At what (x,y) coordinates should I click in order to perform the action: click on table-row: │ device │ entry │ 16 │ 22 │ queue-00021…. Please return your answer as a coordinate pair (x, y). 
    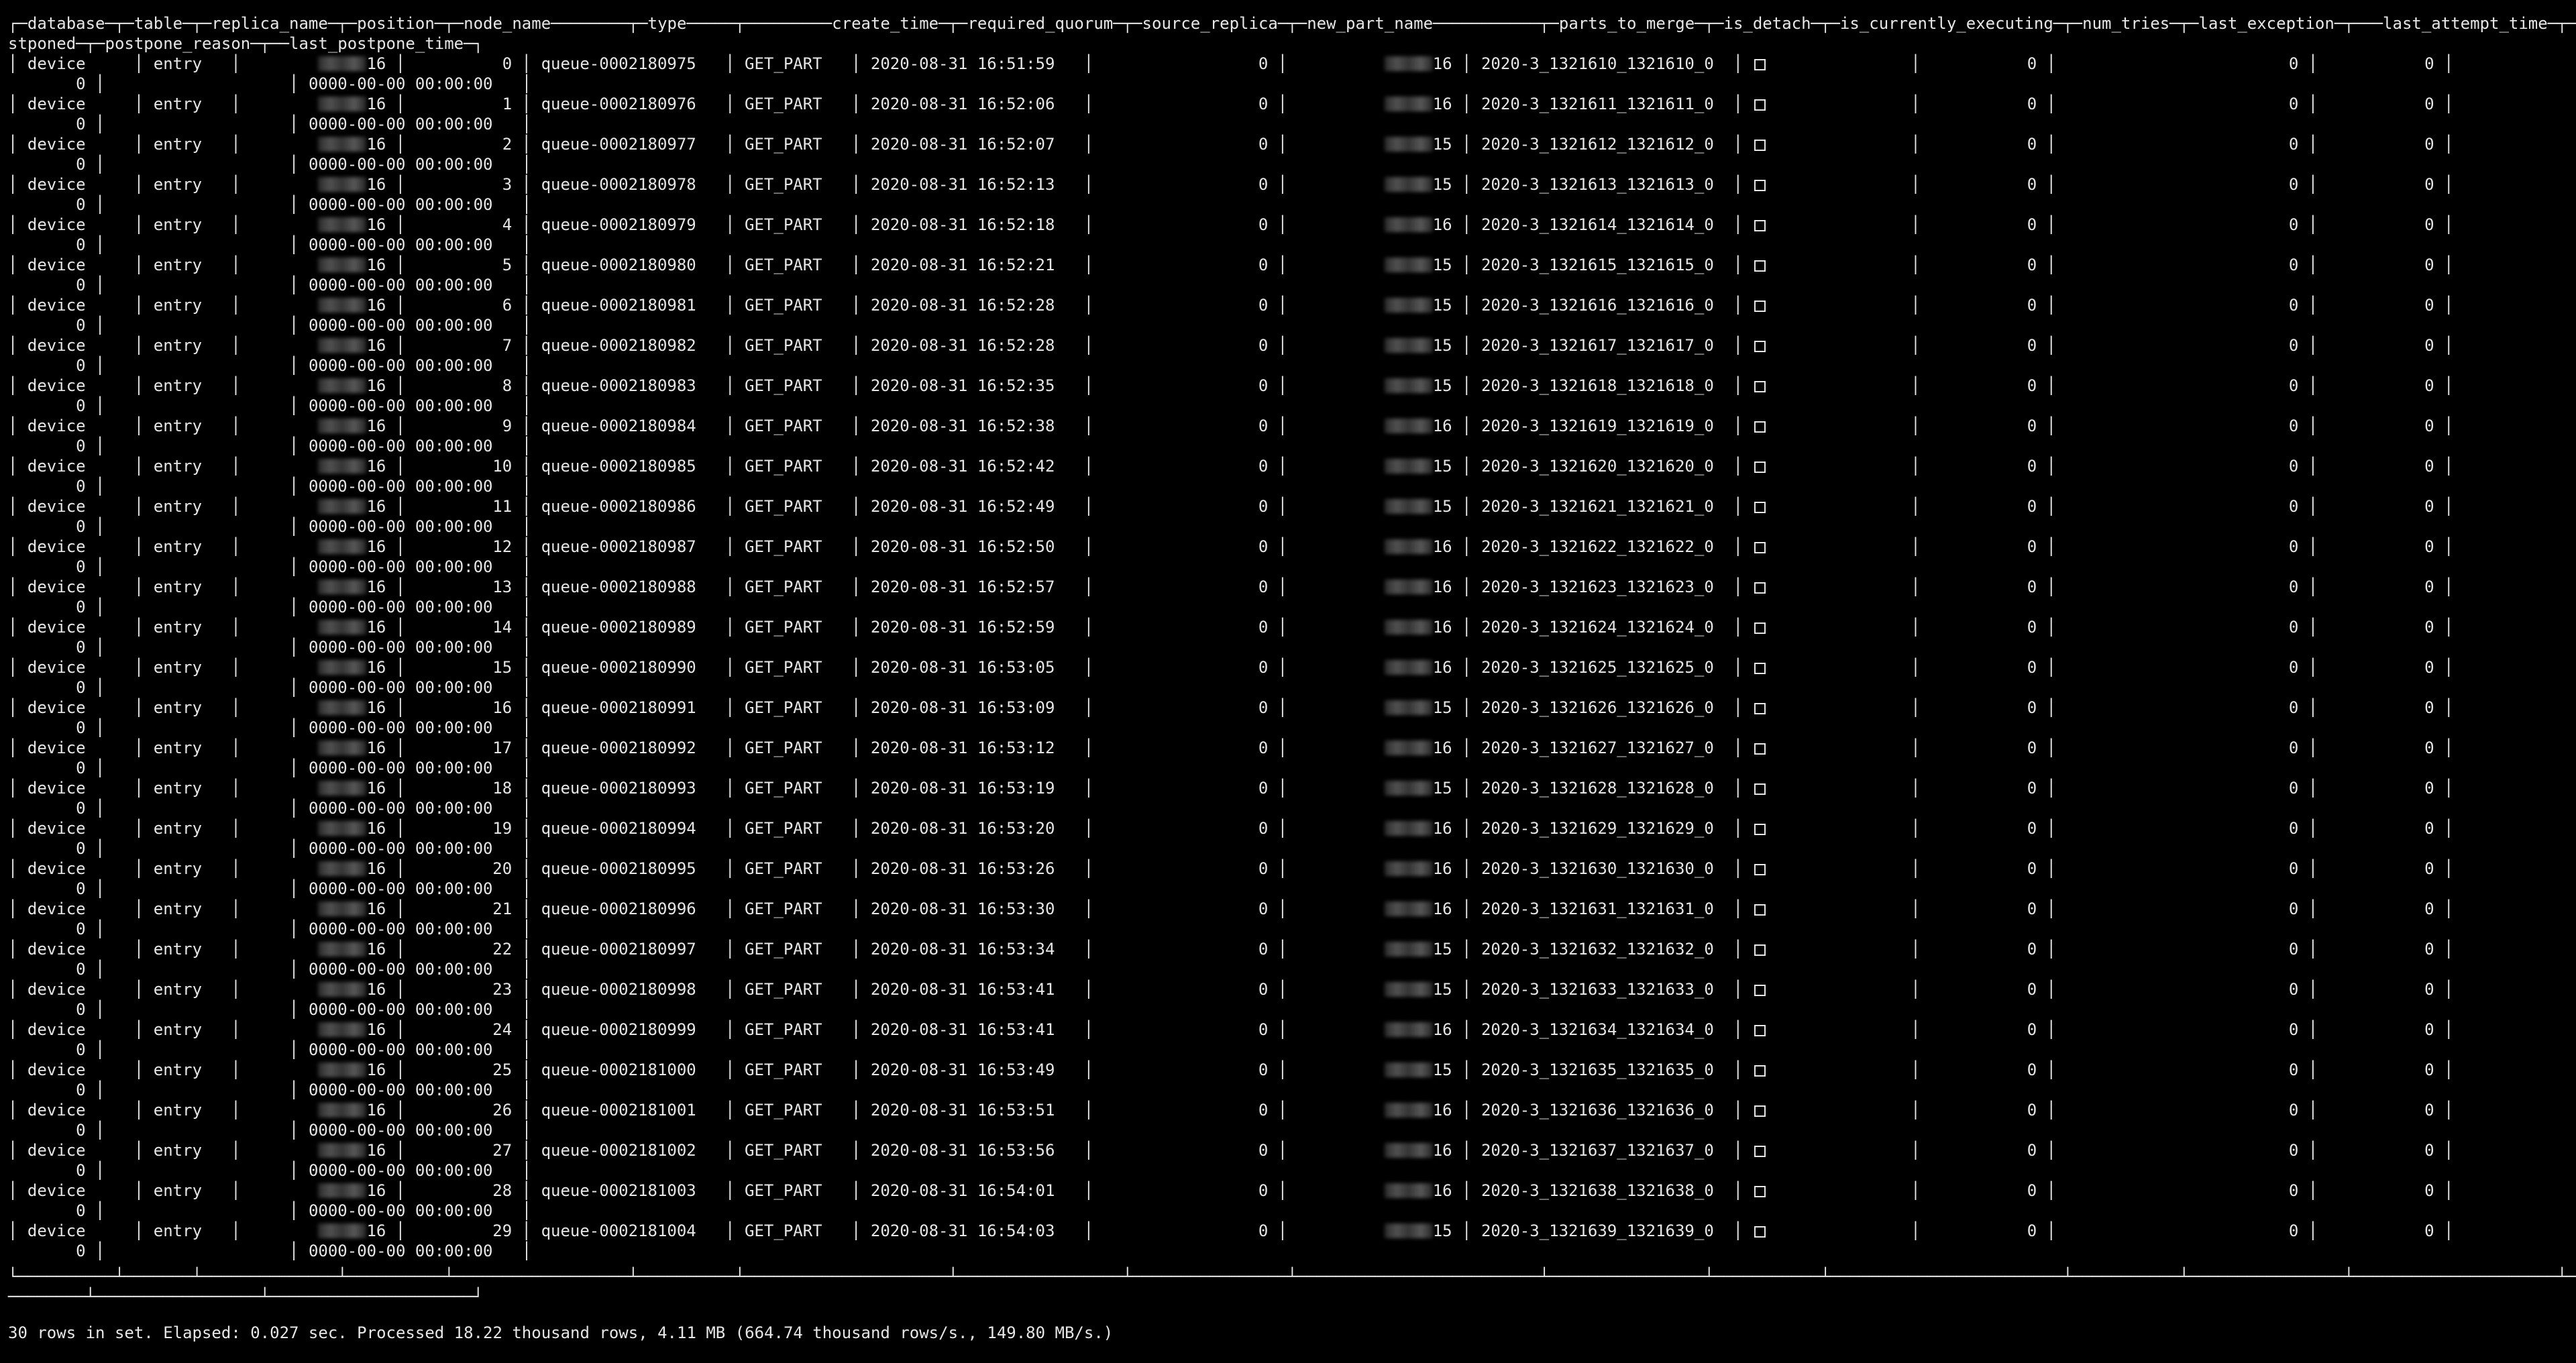
    Looking at the image, I should click on (1292, 949).